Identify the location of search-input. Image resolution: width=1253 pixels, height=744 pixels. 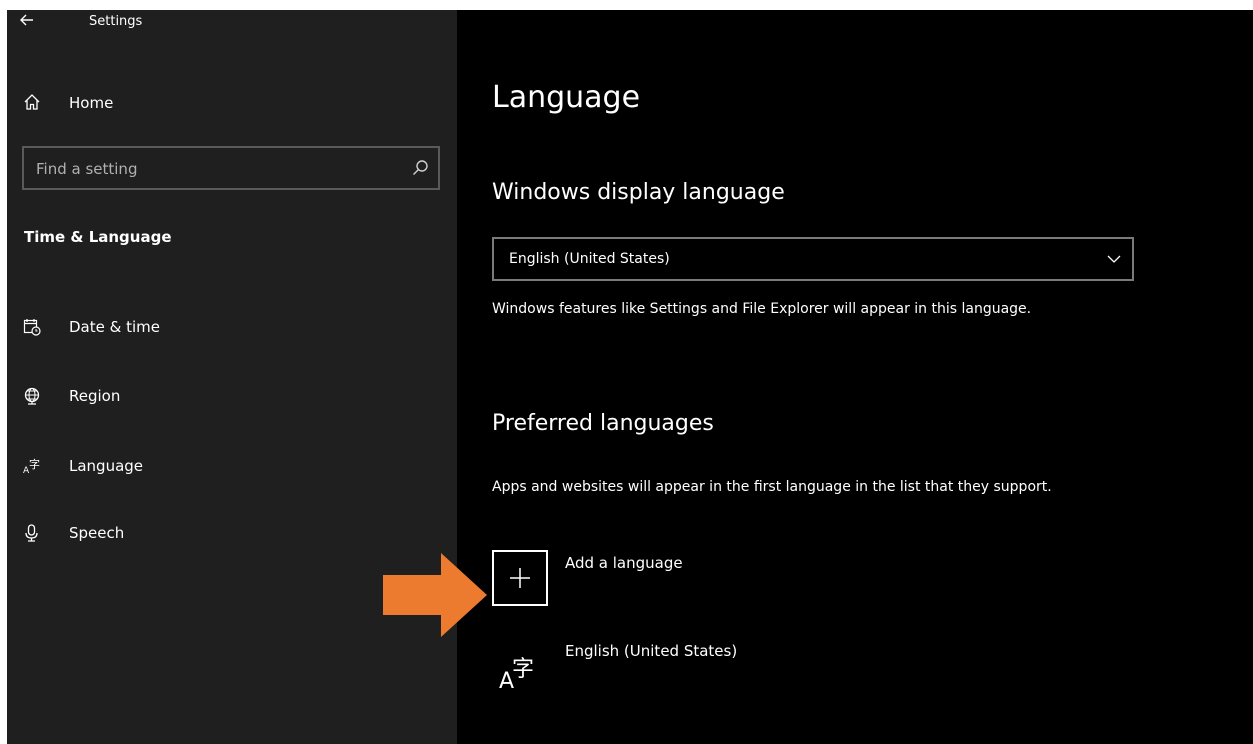
(211, 169).